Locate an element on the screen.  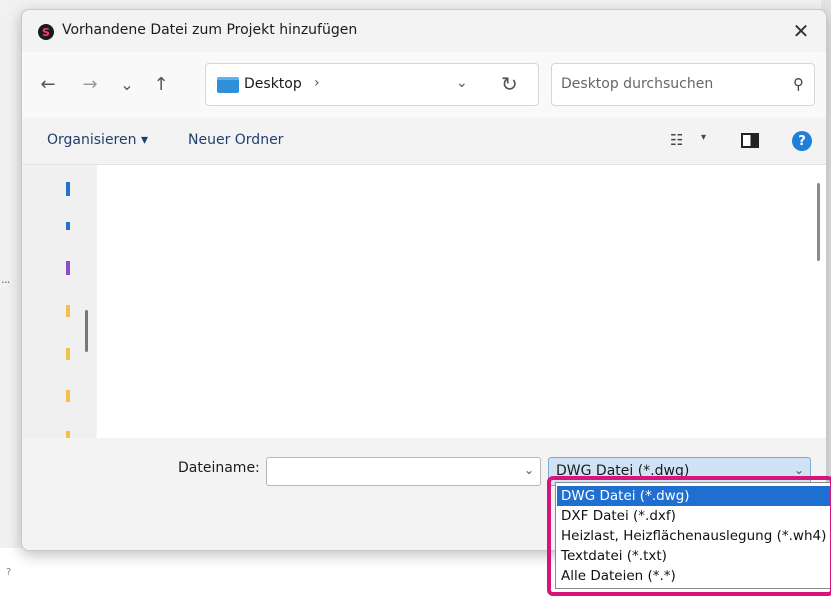
view-options-icon: ☷ is located at coordinates (676, 140).